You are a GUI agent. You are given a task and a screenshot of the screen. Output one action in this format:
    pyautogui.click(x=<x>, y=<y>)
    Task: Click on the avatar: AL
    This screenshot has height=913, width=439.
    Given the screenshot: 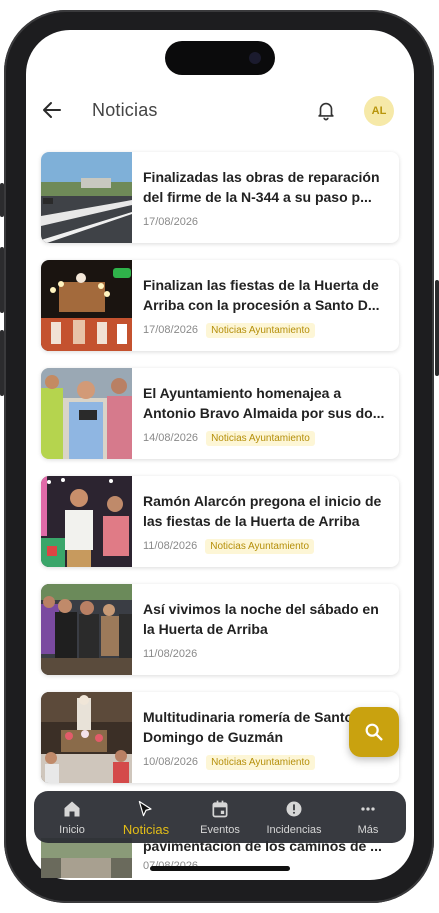 What is the action you would take?
    pyautogui.click(x=379, y=111)
    